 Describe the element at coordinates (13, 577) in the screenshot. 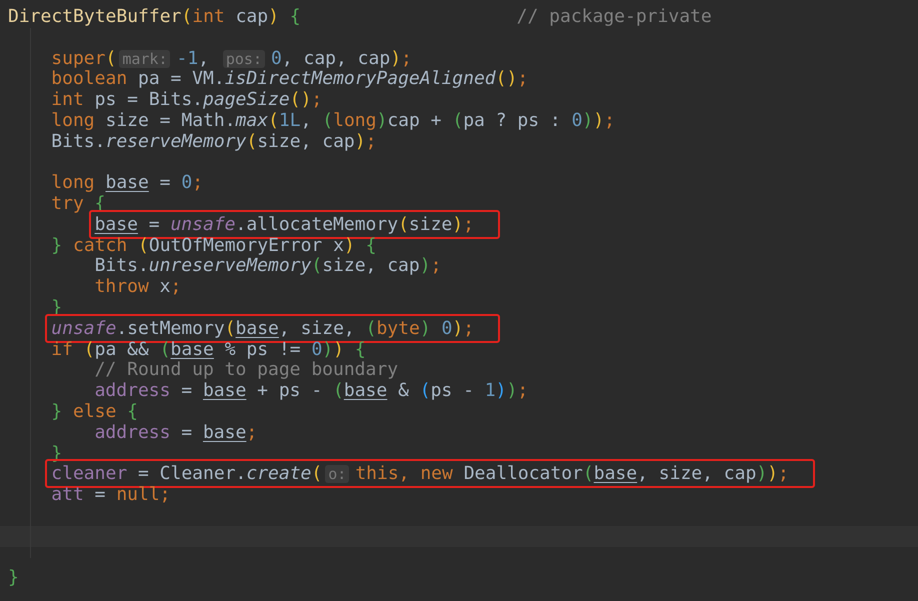

I see `code-line: }` at that location.